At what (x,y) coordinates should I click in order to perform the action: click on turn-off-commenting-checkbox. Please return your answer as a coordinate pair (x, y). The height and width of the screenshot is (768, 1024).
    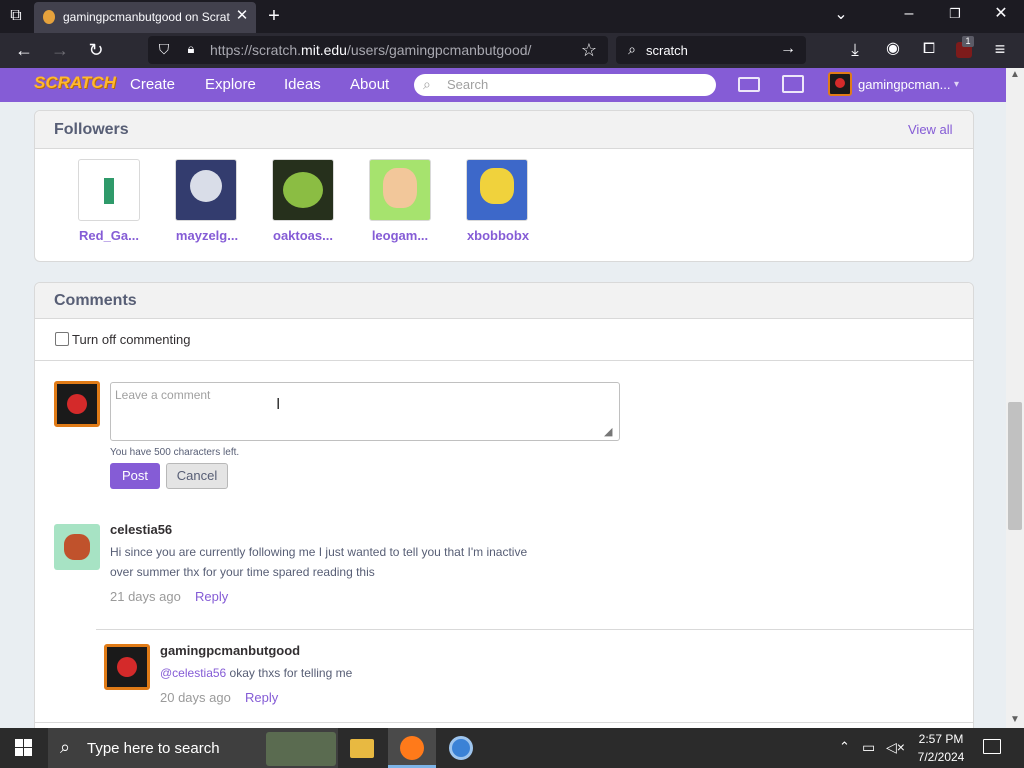
    Looking at the image, I should click on (62, 339).